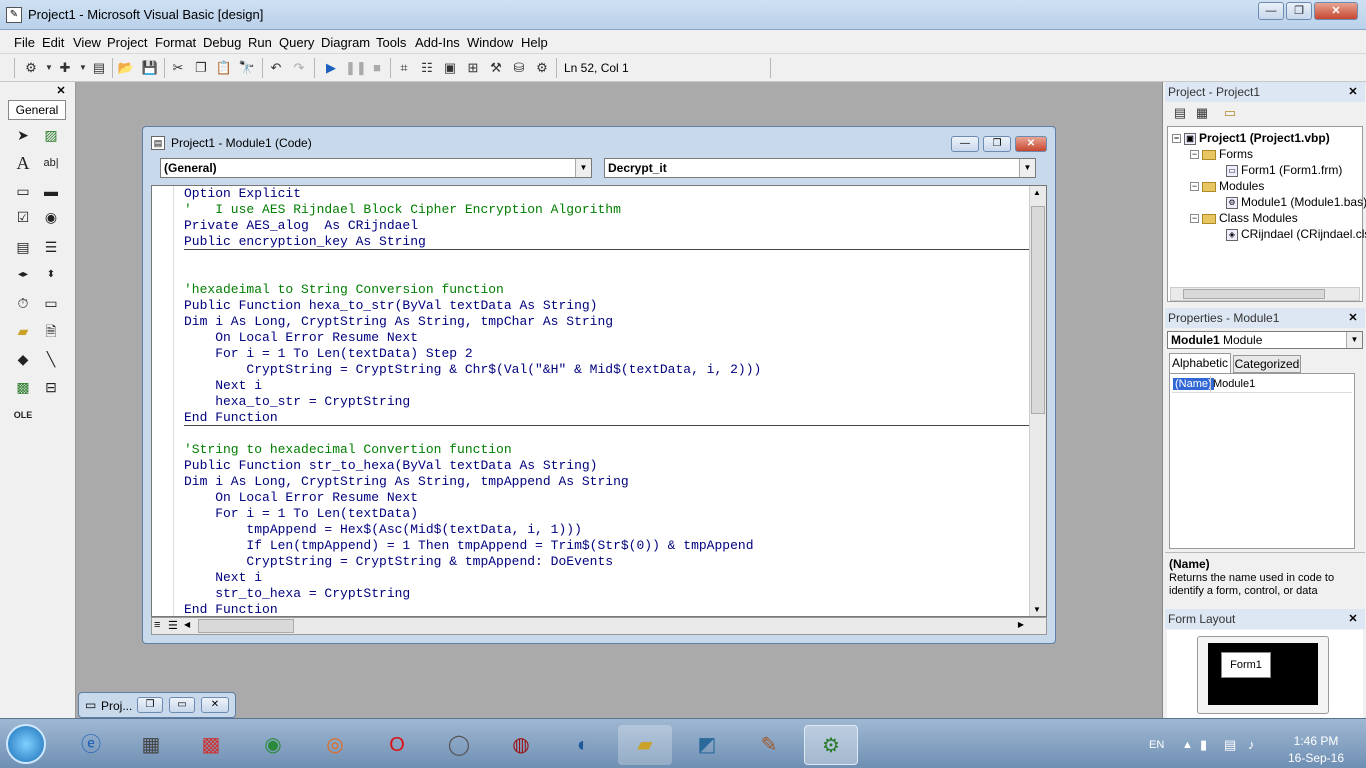 Image resolution: width=1366 pixels, height=768 pixels. Describe the element at coordinates (450, 68) in the screenshot. I see `form-layout-icon: ▣` at that location.